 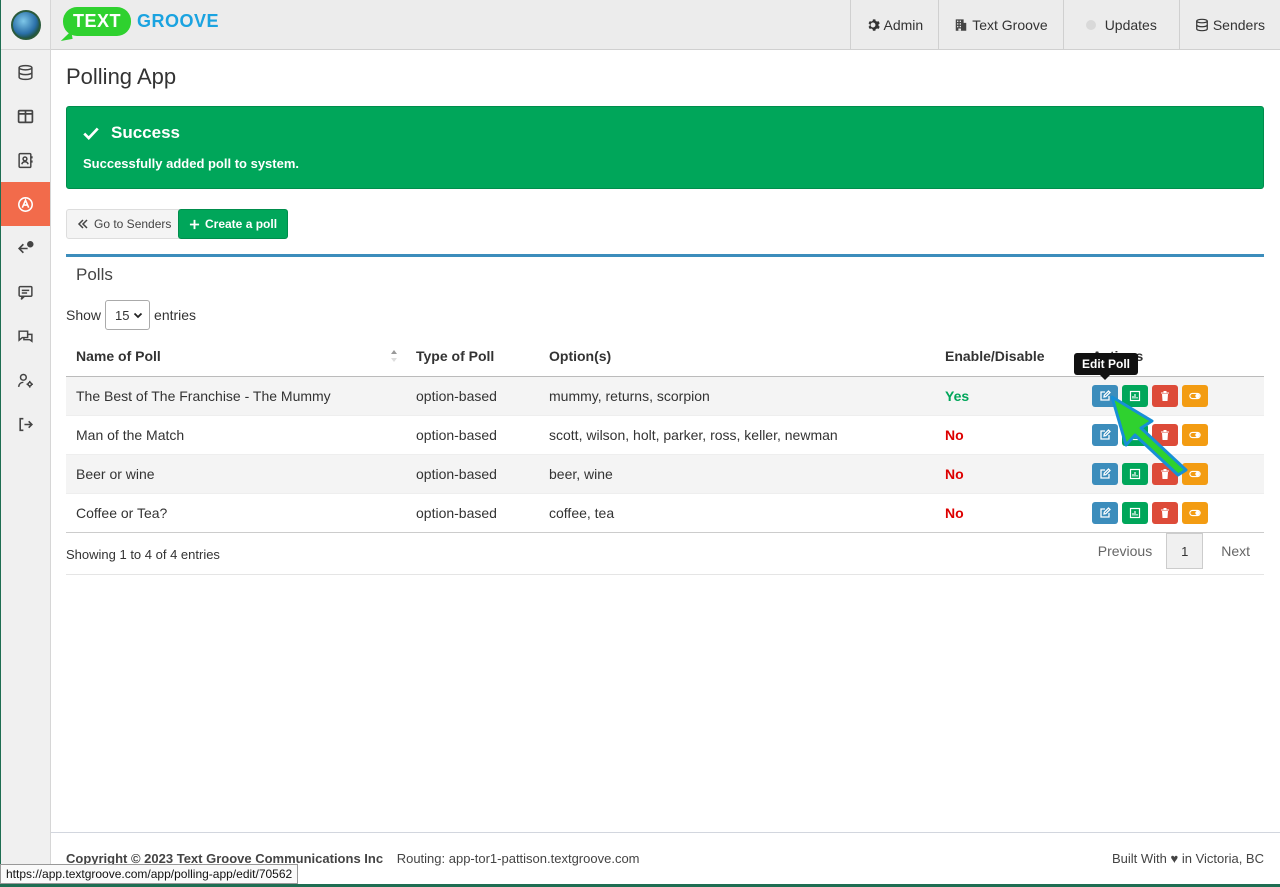 I want to click on create-poll-label: Create a poll, so click(x=241, y=224).